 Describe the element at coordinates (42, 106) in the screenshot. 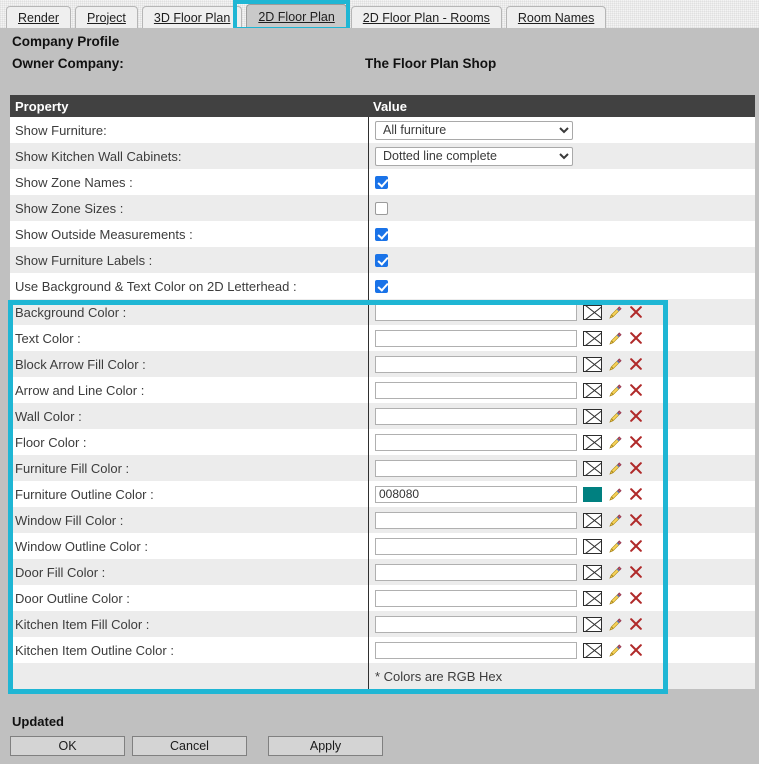

I see `column-header-property: Property` at that location.